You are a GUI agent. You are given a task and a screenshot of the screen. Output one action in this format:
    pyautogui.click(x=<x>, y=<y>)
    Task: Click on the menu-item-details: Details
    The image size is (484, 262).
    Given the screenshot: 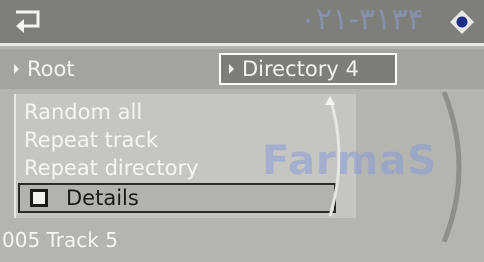 What is the action you would take?
    pyautogui.click(x=177, y=198)
    